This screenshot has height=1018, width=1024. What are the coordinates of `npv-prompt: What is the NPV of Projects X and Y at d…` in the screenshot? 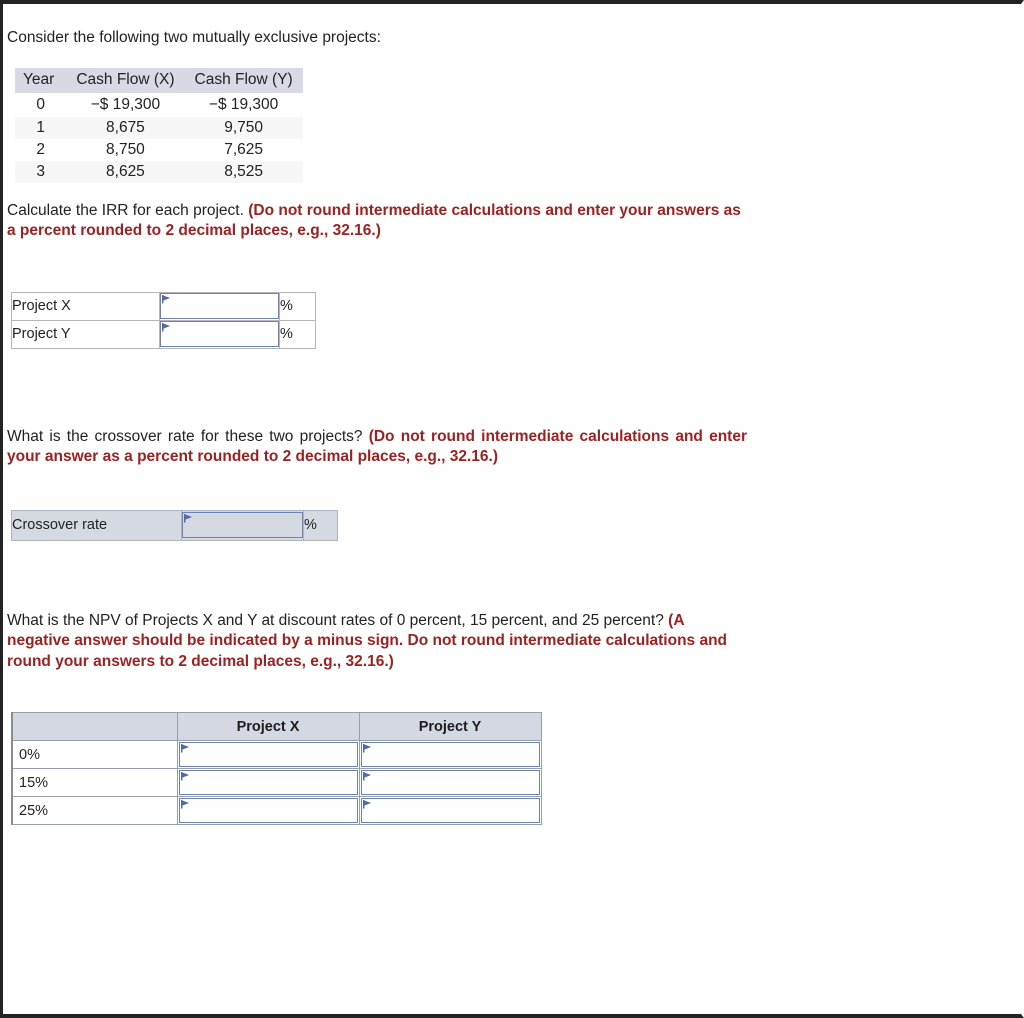 It's located at (377, 641).